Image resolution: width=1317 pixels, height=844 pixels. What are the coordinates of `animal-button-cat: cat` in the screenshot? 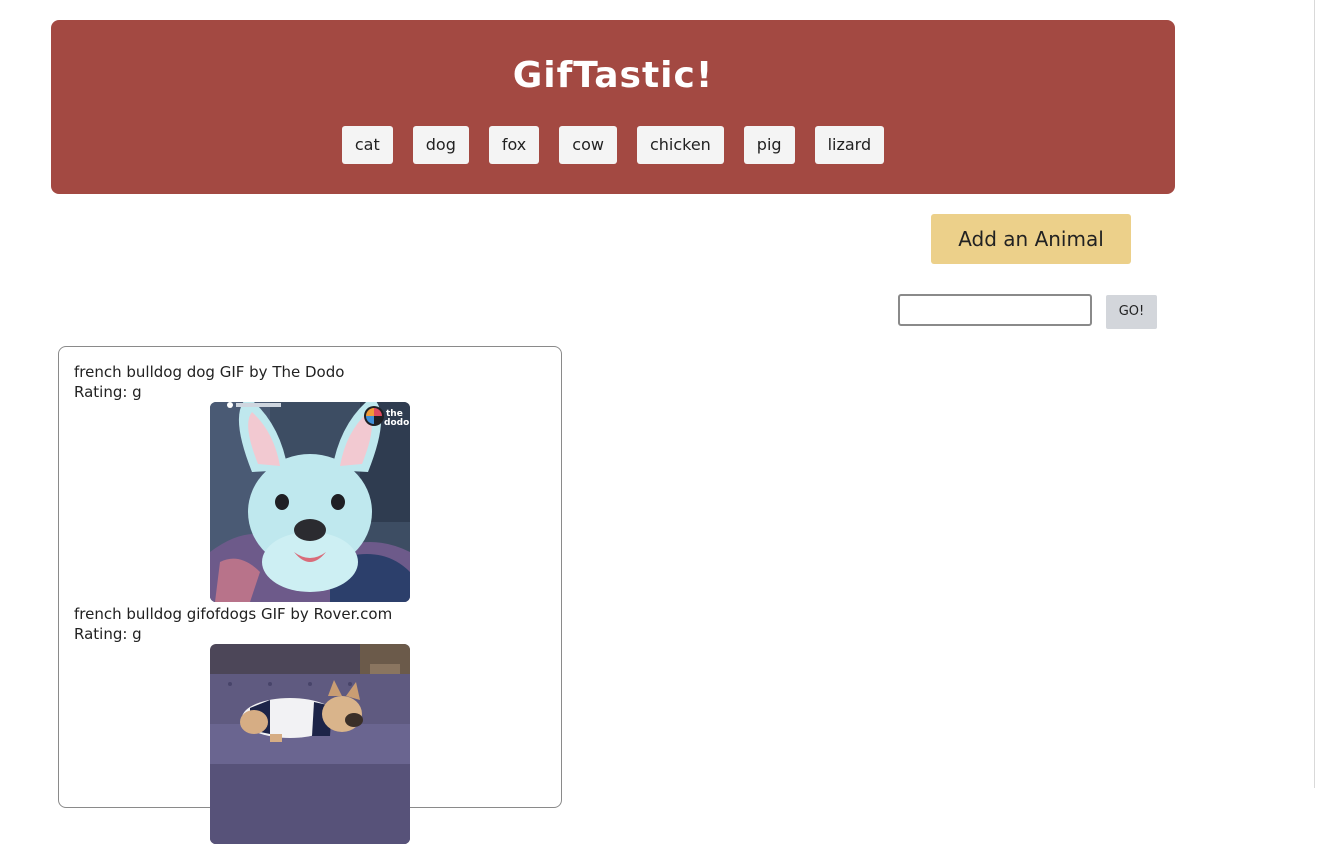 It's located at (367, 145).